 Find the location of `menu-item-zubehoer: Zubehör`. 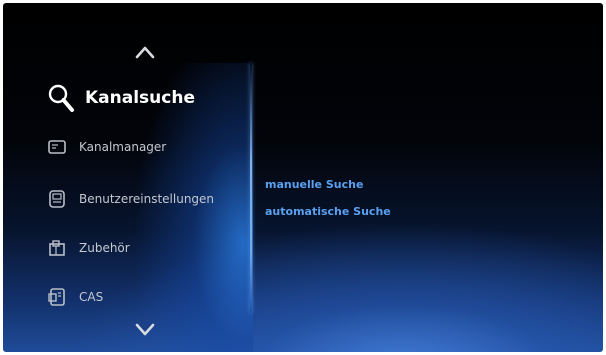

menu-item-zubehoer: Zubehör is located at coordinates (88, 248).